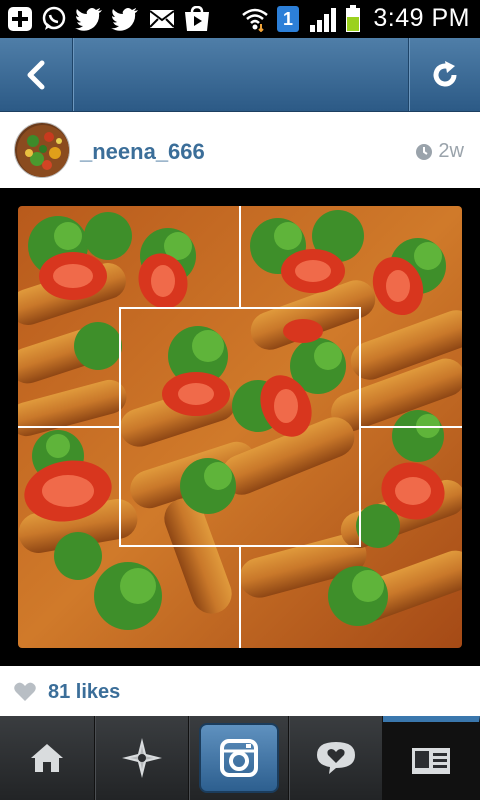 The height and width of the screenshot is (800, 480). What do you see at coordinates (25, 692) in the screenshot?
I see `heart-icon` at bounding box center [25, 692].